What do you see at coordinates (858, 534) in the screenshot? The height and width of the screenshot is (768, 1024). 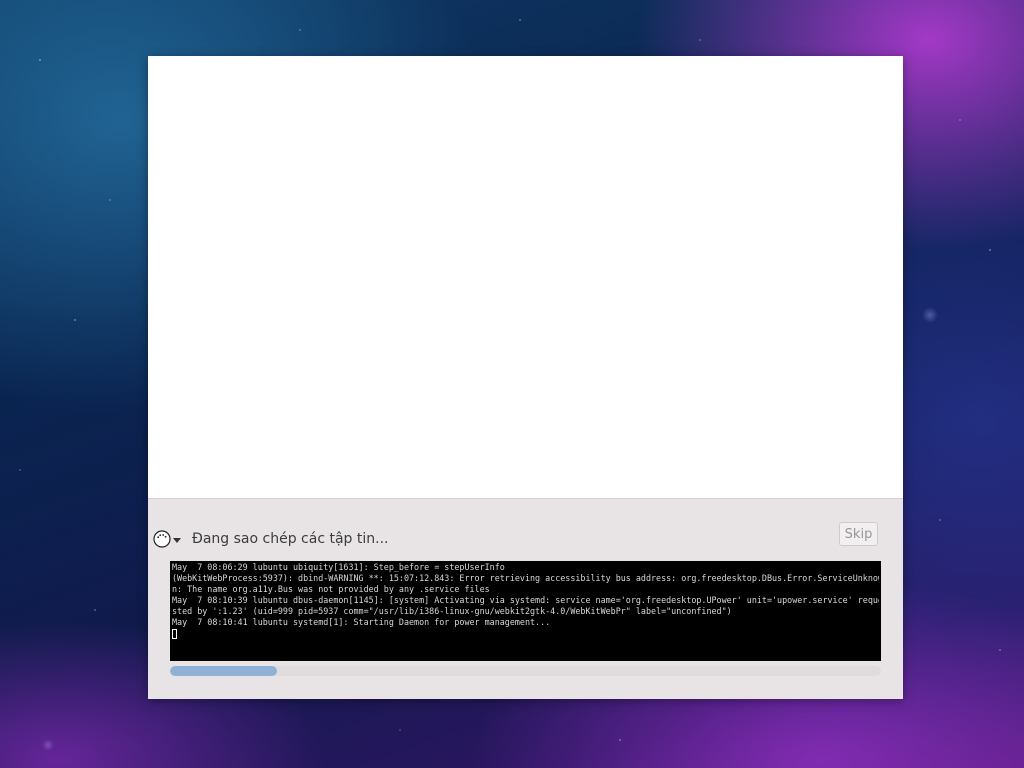 I see `skip-button: Skip` at bounding box center [858, 534].